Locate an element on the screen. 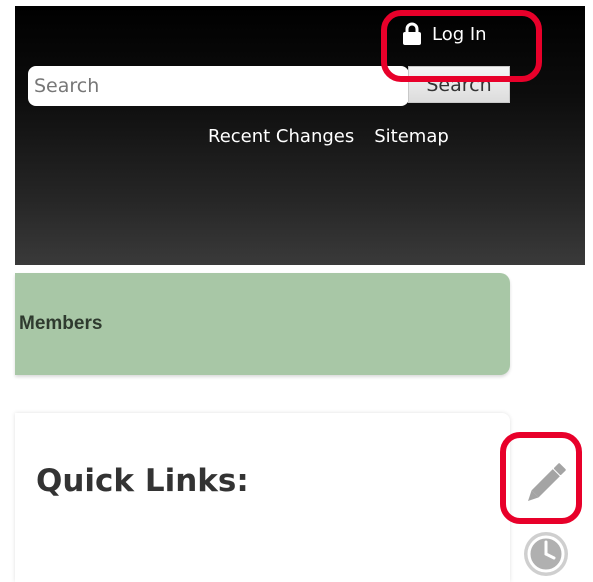  members-label: Members is located at coordinates (61, 323).